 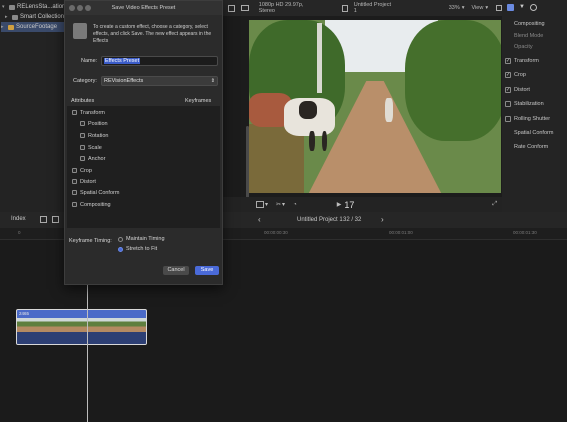 What do you see at coordinates (74, 170) in the screenshot?
I see `crop-attr-checkbox` at bounding box center [74, 170].